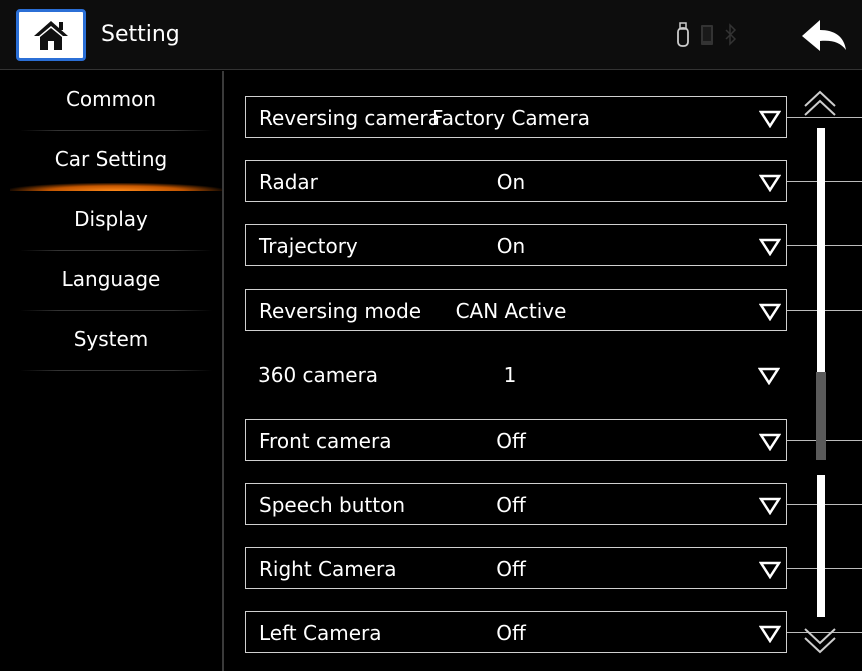  Describe the element at coordinates (116, 187) in the screenshot. I see `active-indicator` at that location.